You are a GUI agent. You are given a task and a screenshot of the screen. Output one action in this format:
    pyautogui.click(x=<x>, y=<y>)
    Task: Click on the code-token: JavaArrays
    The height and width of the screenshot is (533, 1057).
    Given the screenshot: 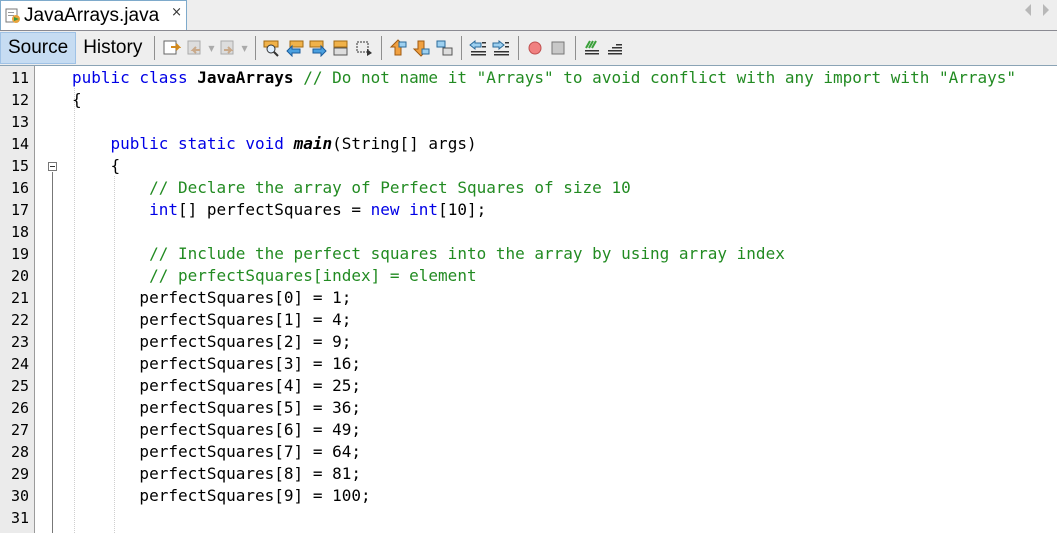 What is the action you would take?
    pyautogui.click(x=245, y=77)
    